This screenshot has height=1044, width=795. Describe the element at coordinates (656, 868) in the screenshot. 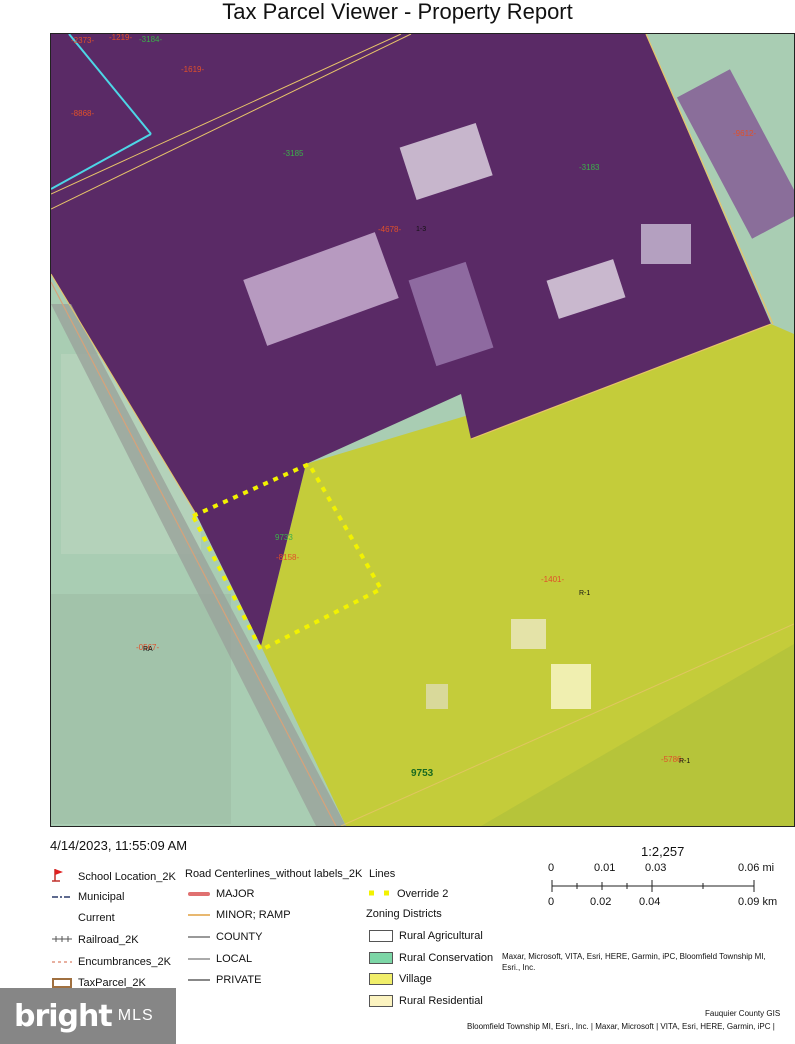

I see `scale-mi-label: 0.03` at that location.